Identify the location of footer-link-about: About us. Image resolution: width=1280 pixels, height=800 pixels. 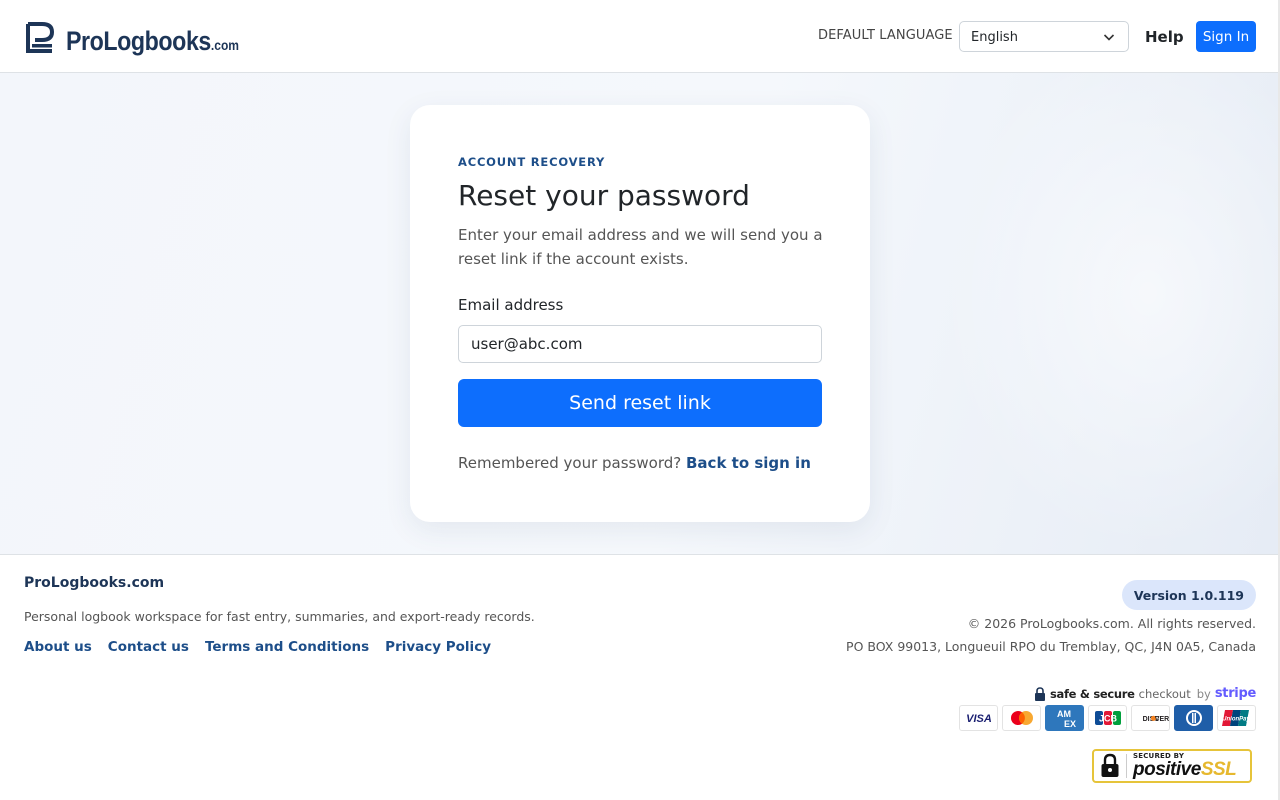
(58, 647).